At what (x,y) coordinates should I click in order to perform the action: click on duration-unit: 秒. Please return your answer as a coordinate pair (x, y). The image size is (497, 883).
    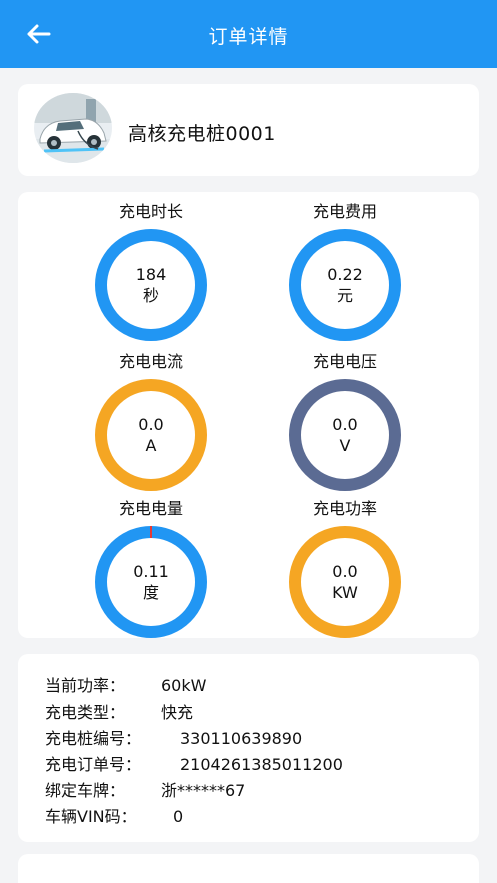
    Looking at the image, I should click on (150, 295).